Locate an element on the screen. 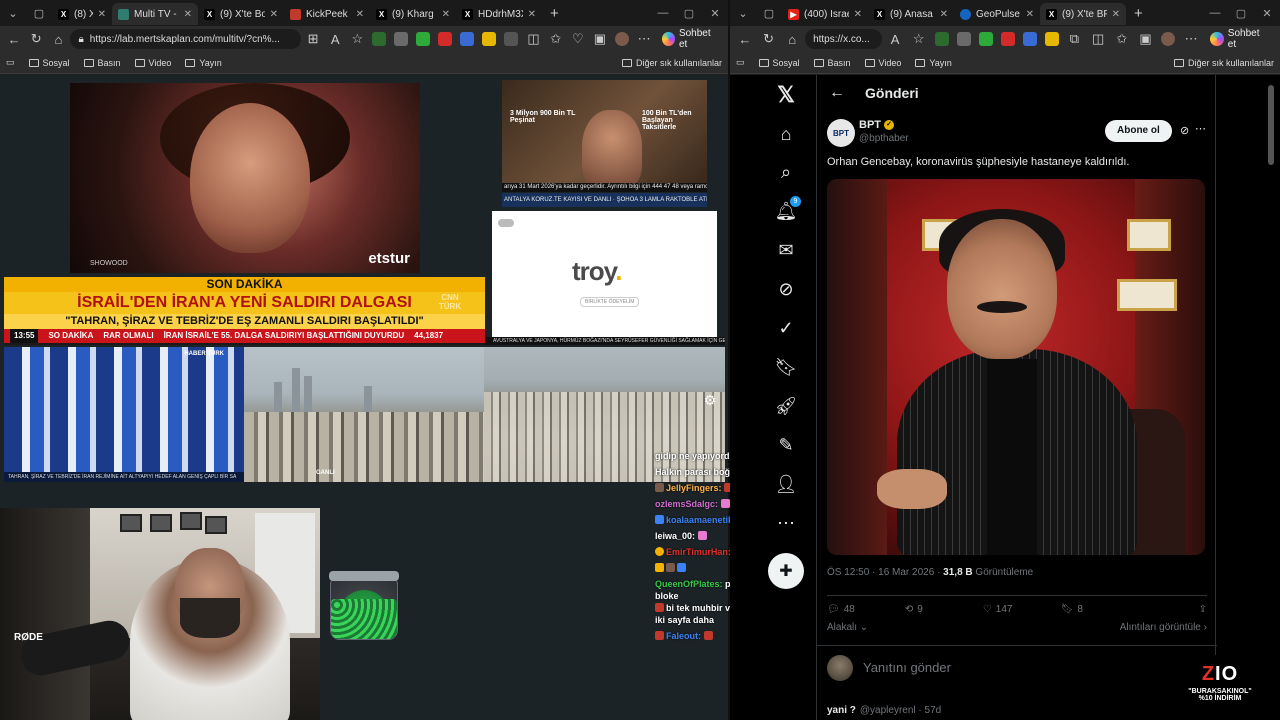  right-tab-3: X (9) X'te BPT: "C ✕ is located at coordinates (1083, 14).